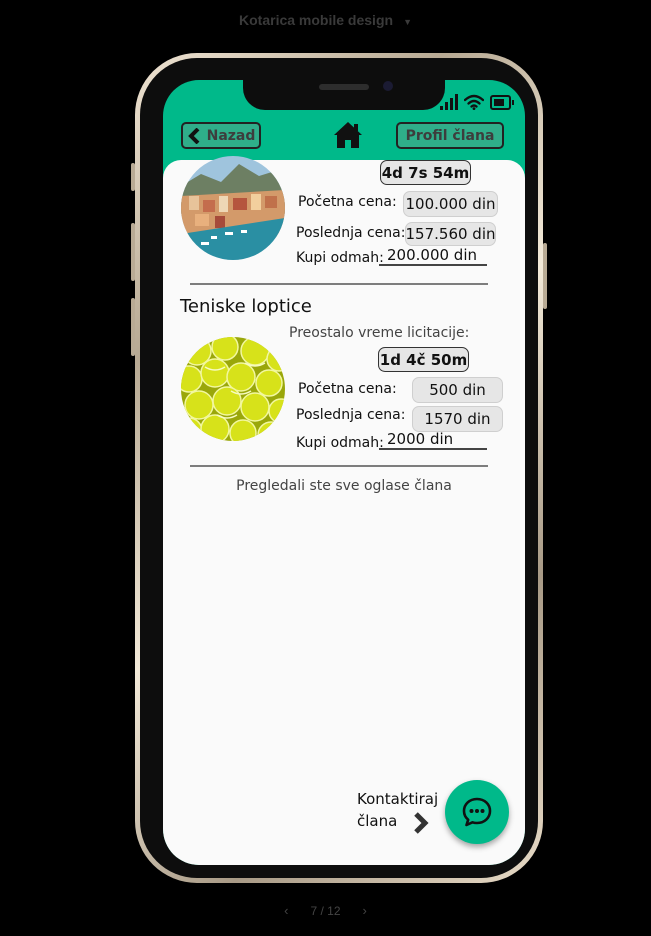  Describe the element at coordinates (365, 910) in the screenshot. I see `chevron-right-icon: ›` at that location.